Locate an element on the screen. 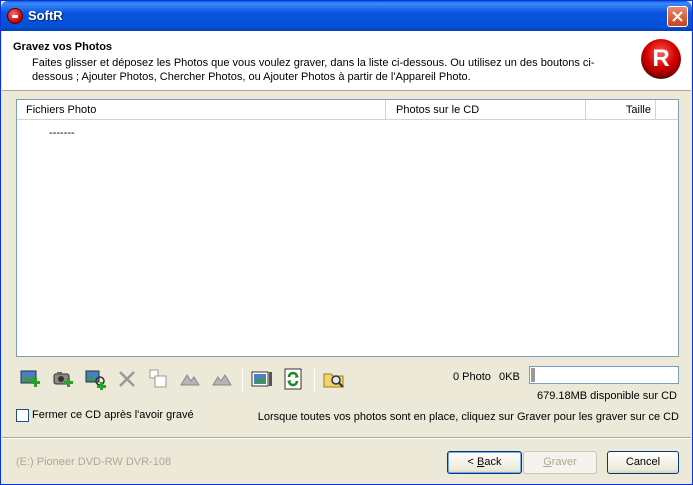 The height and width of the screenshot is (485, 693). search-photos-button is located at coordinates (96, 379).